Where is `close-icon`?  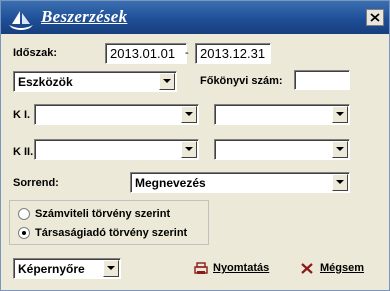 close-icon is located at coordinates (375, 17).